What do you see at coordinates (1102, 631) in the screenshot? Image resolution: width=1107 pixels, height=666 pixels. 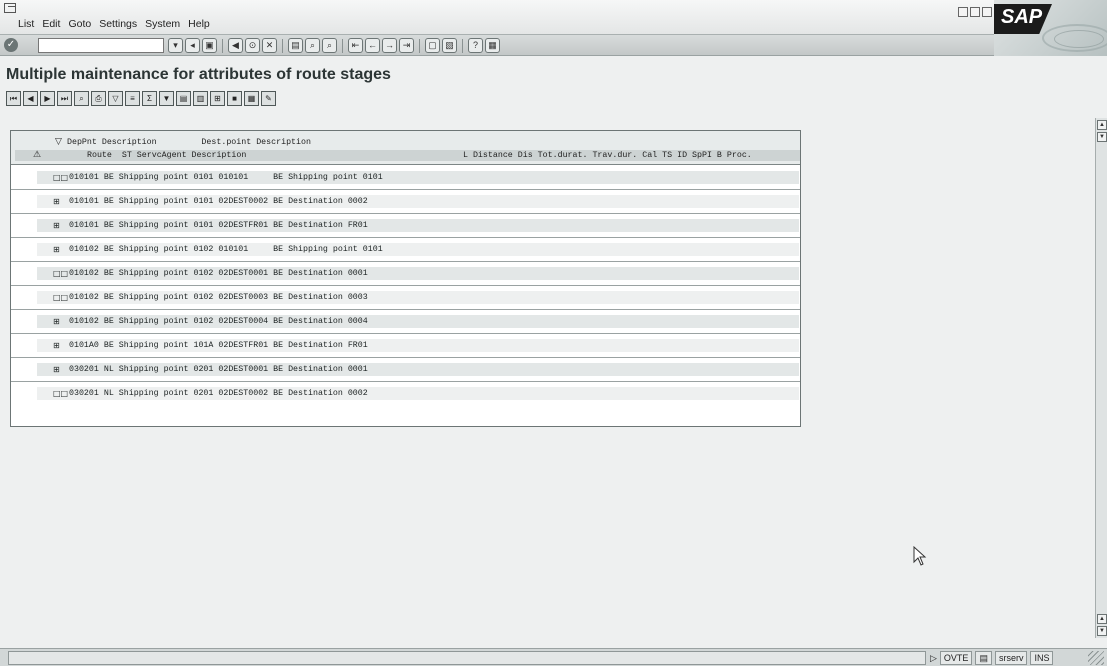 I see `scroll-down-icon: ▼` at bounding box center [1102, 631].